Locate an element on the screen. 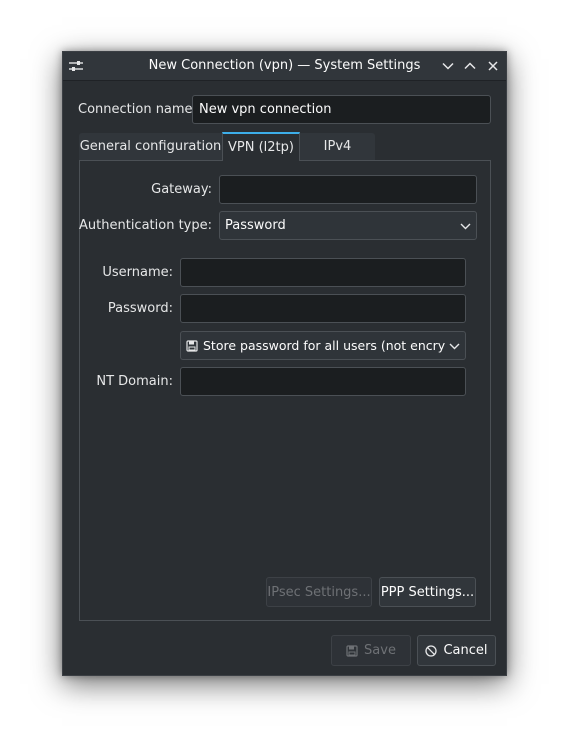 The image size is (568, 750). save-button: Save is located at coordinates (371, 650).